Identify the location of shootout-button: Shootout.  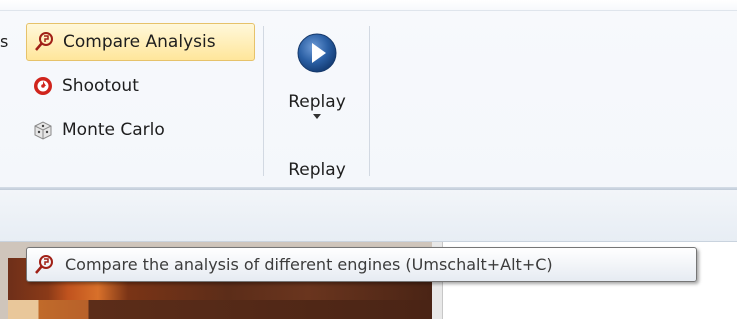
(86, 86).